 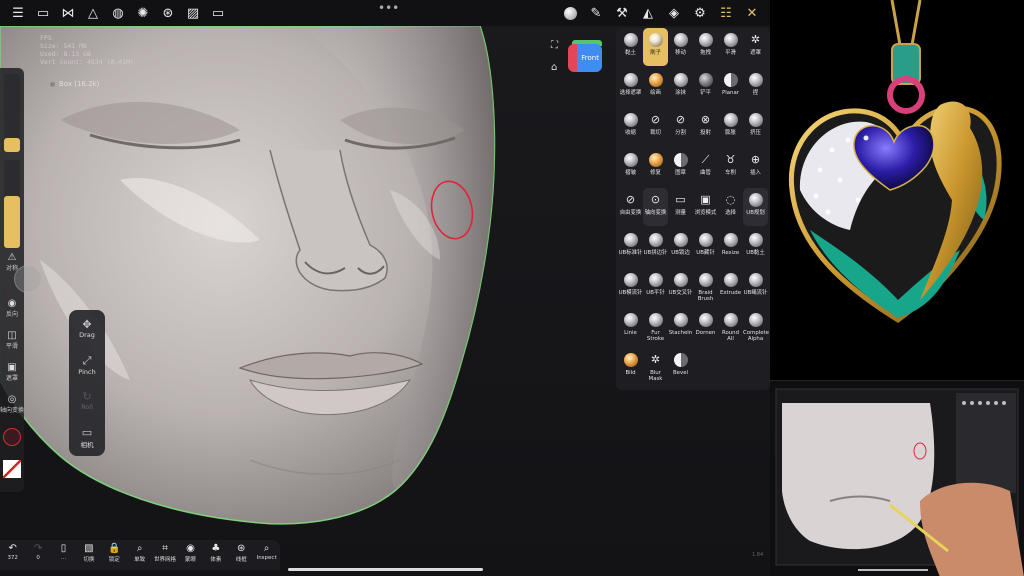 What do you see at coordinates (87, 437) in the screenshot?
I see `camera-tool: ▭ 相机` at bounding box center [87, 437].